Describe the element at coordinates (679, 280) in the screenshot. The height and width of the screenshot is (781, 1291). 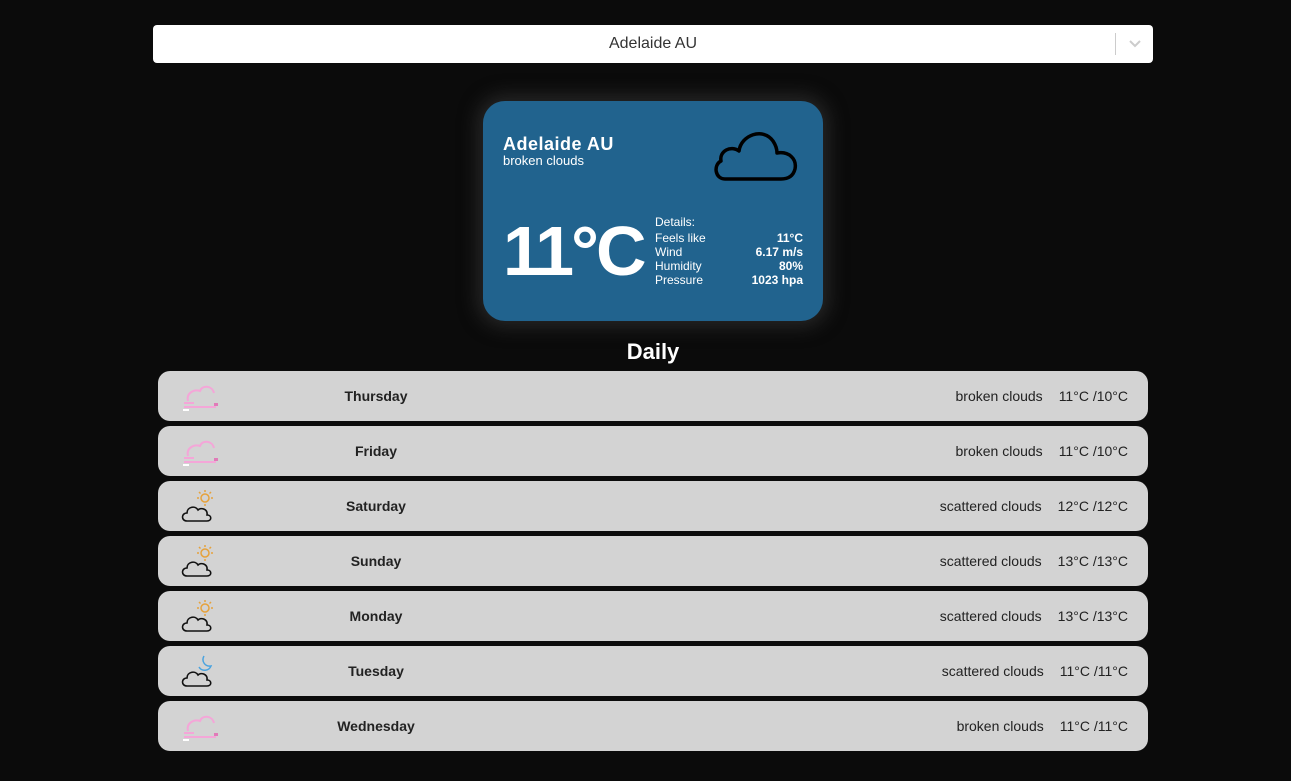
I see `detail-label: Pressure` at that location.